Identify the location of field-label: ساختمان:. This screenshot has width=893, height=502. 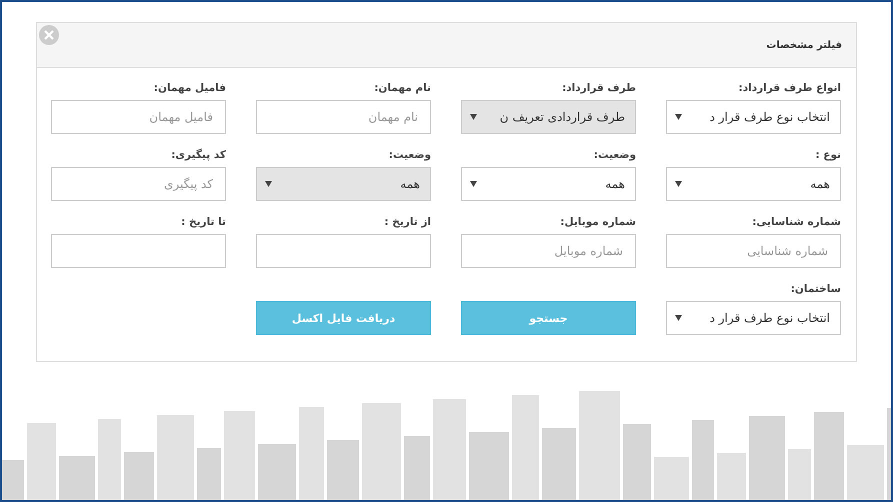
(815, 289).